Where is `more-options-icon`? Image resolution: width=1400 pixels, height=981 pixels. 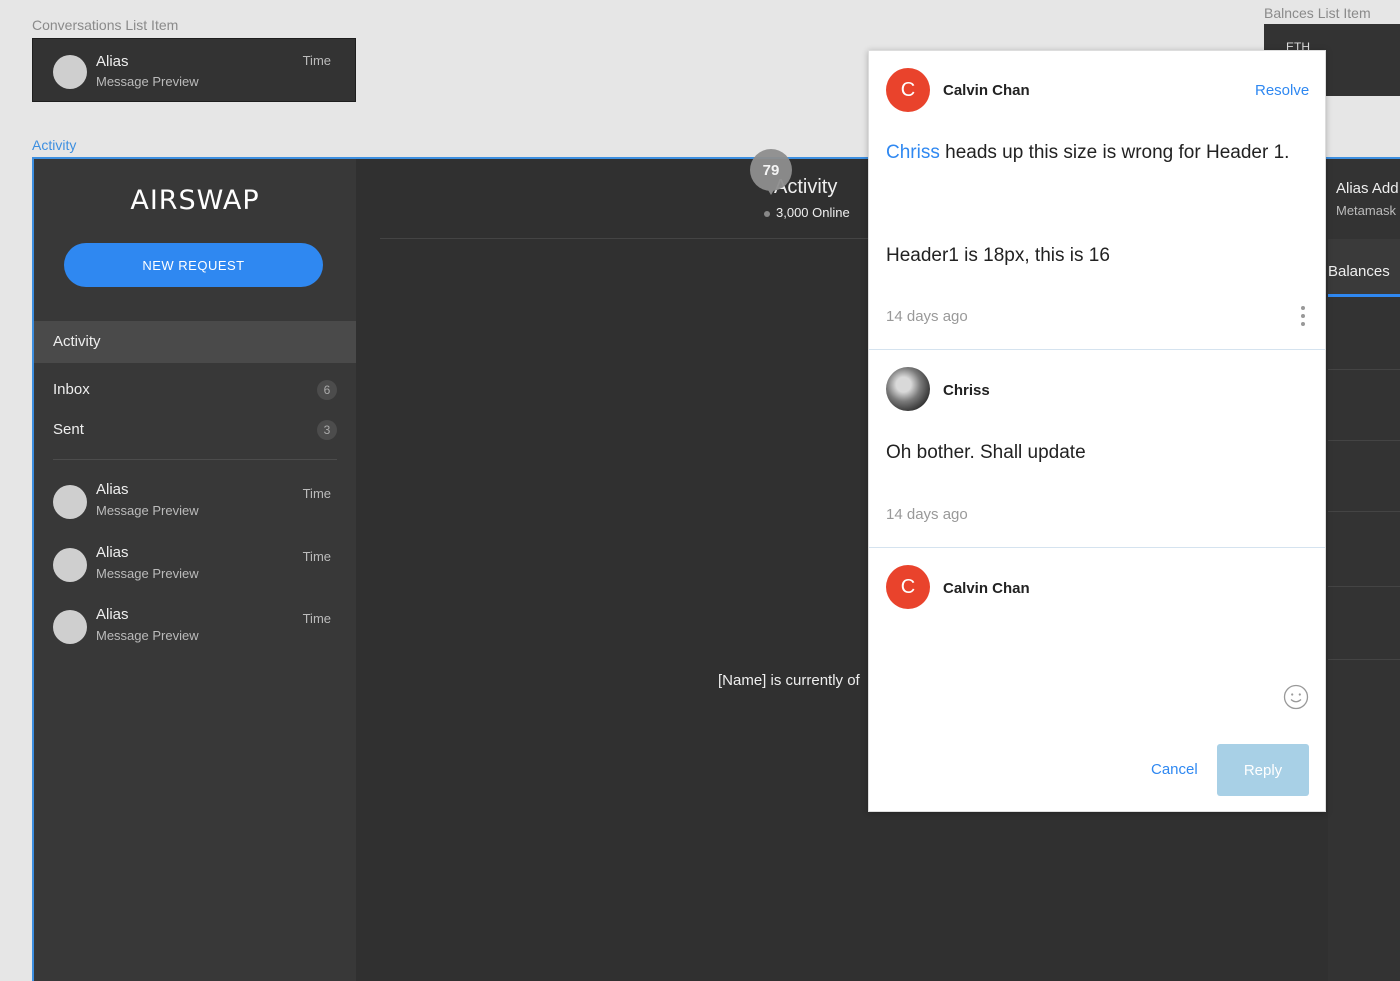 more-options-icon is located at coordinates (1304, 319).